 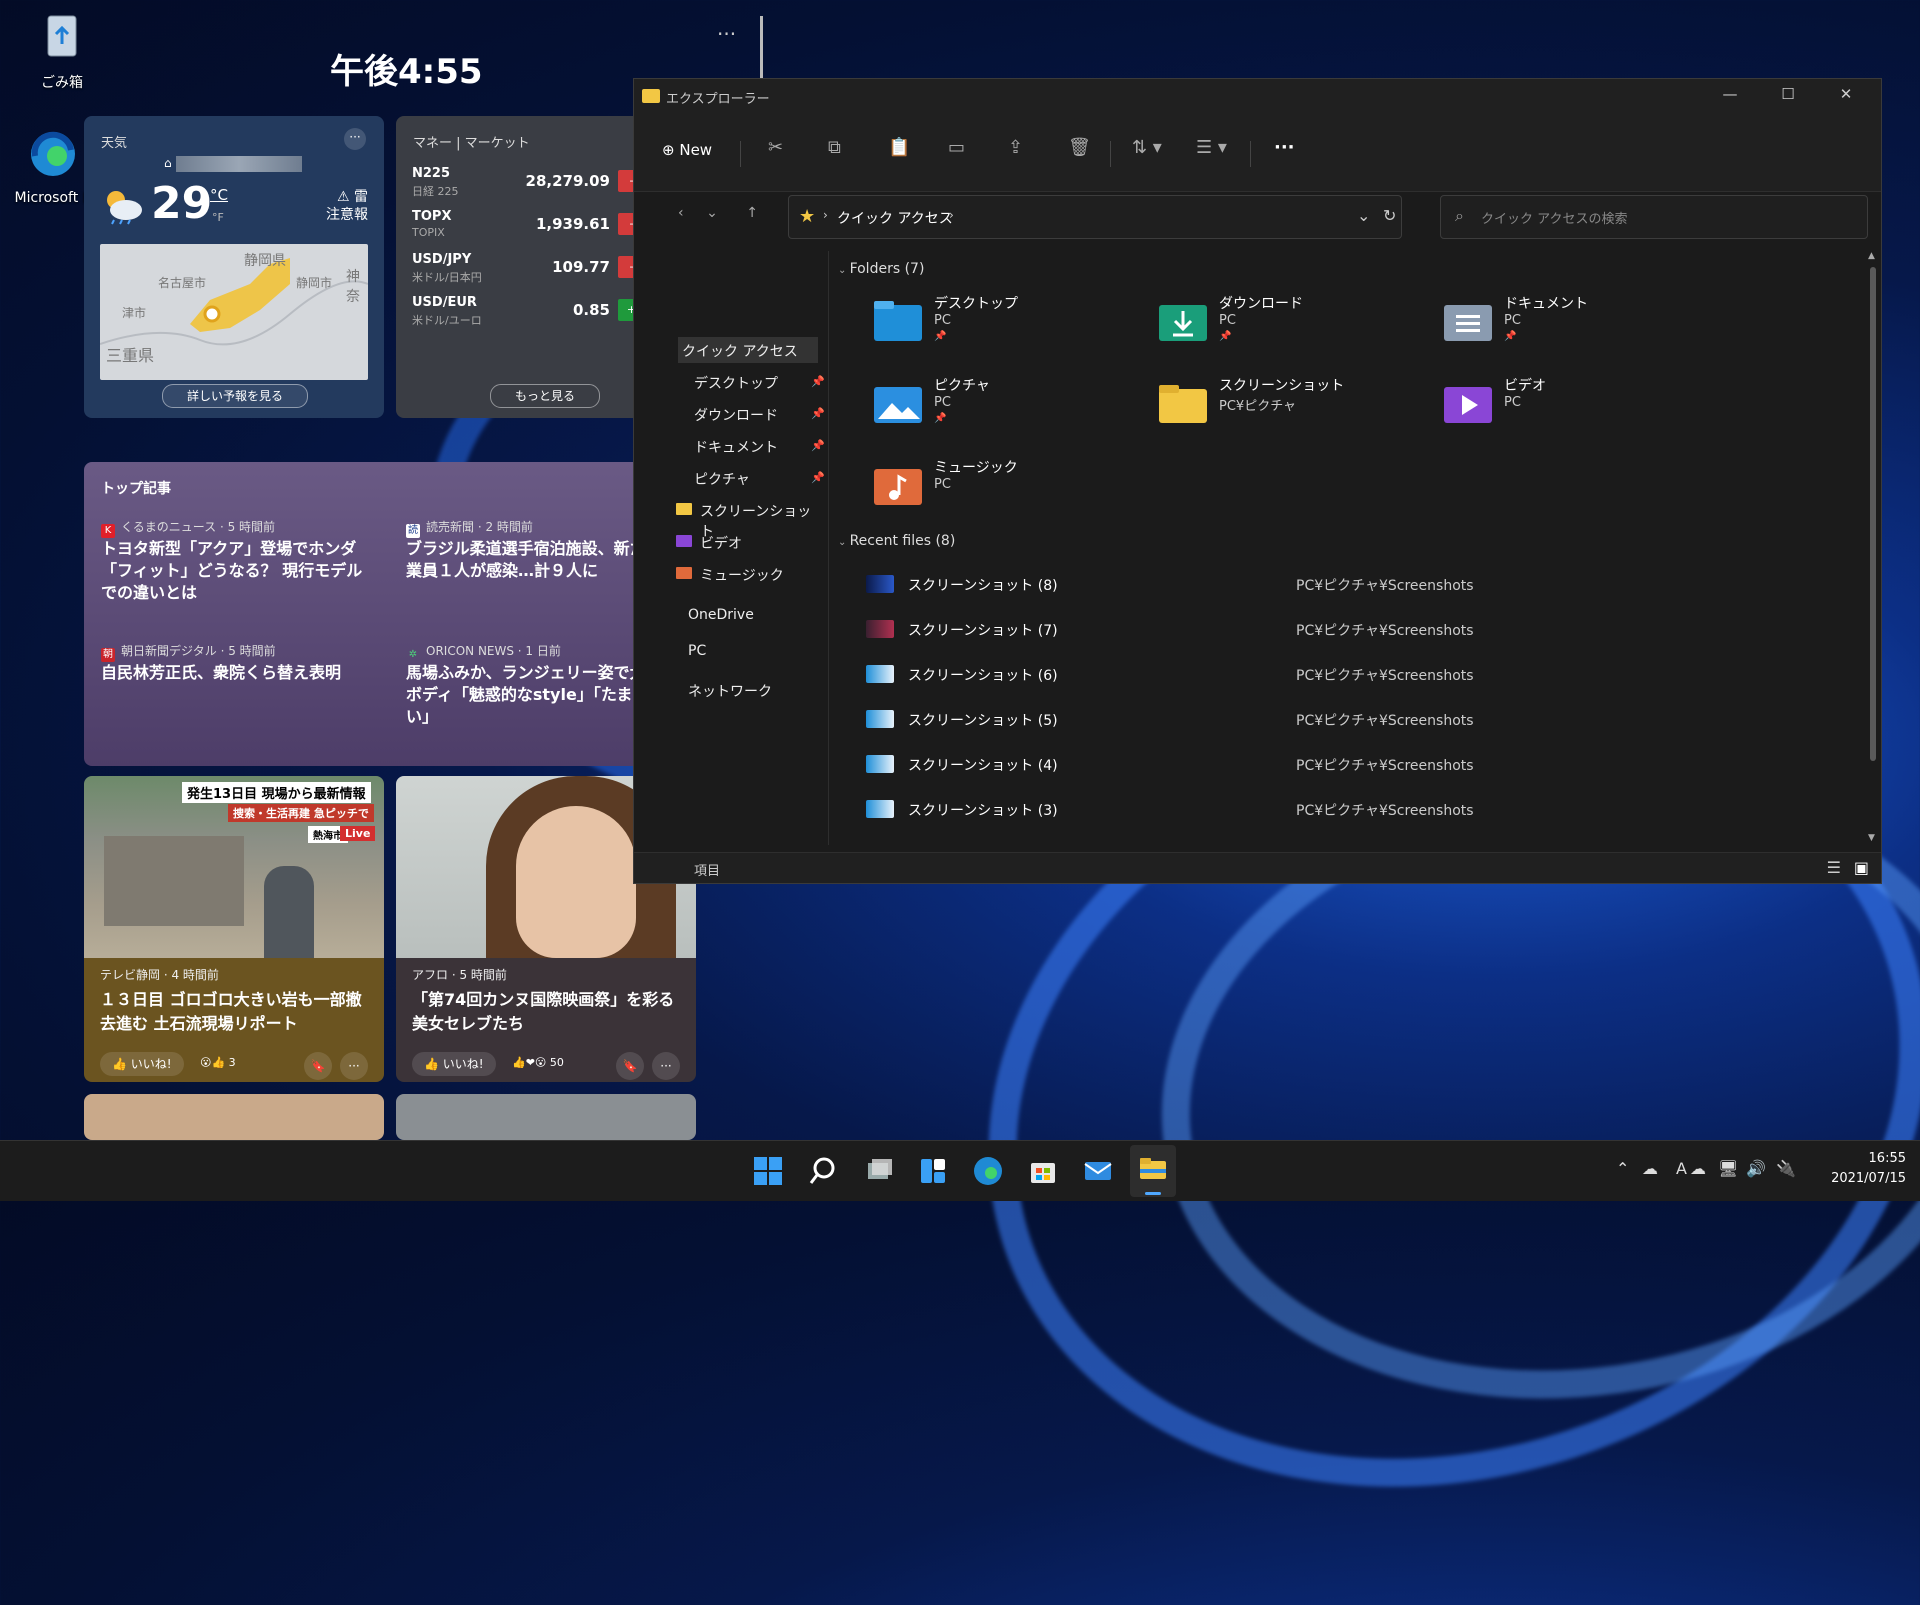 I want to click on recent-file-row: スクリーンショット (6) PC¥ピクチャ¥Screenshots, so click(x=1366, y=675).